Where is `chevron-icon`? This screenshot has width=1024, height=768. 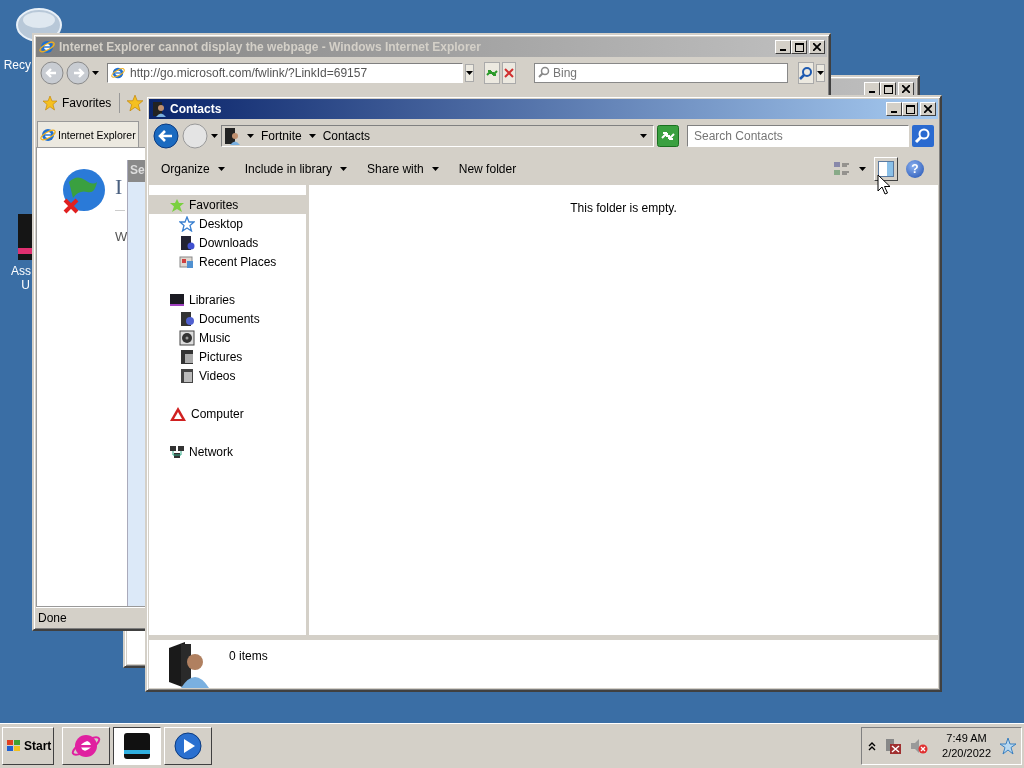 chevron-icon is located at coordinates (872, 746).